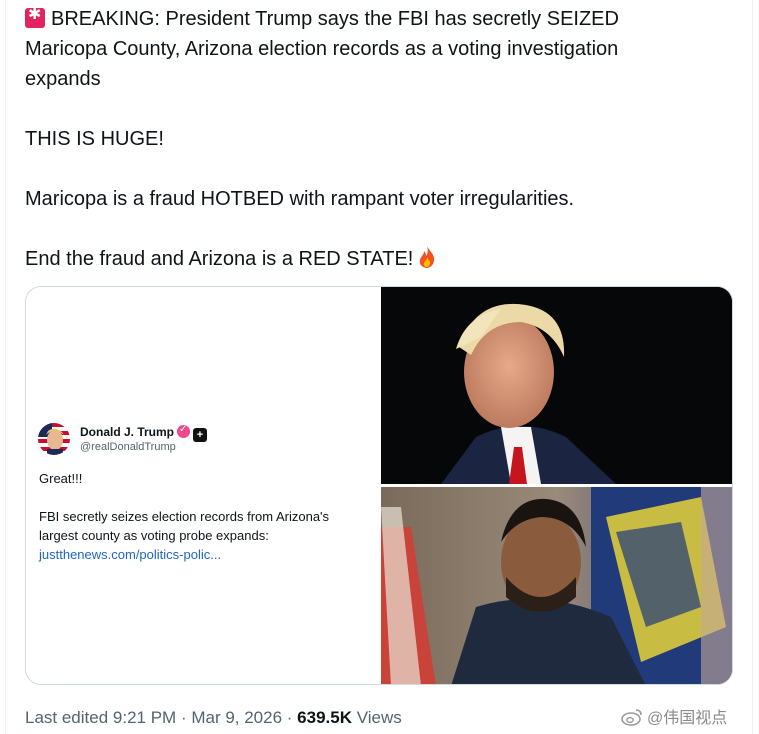 The height and width of the screenshot is (734, 759). I want to click on embedded-handle: @realDonaldTrump, so click(128, 447).